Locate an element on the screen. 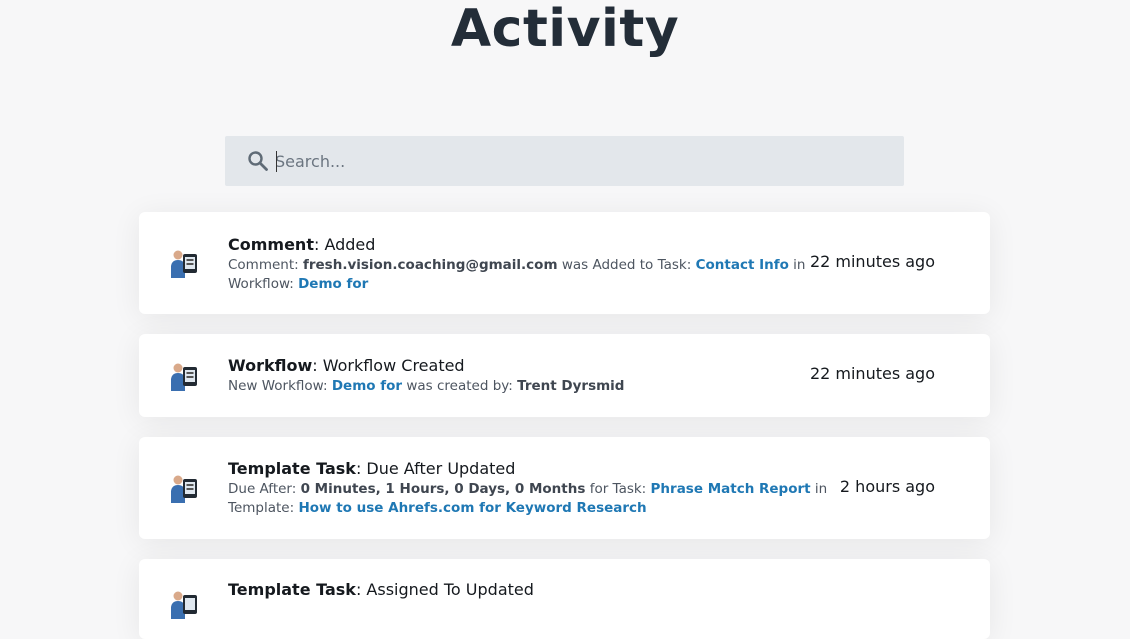 The width and height of the screenshot is (1130, 639). activity-item: Template Task: Assigned To Updated is located at coordinates (564, 599).